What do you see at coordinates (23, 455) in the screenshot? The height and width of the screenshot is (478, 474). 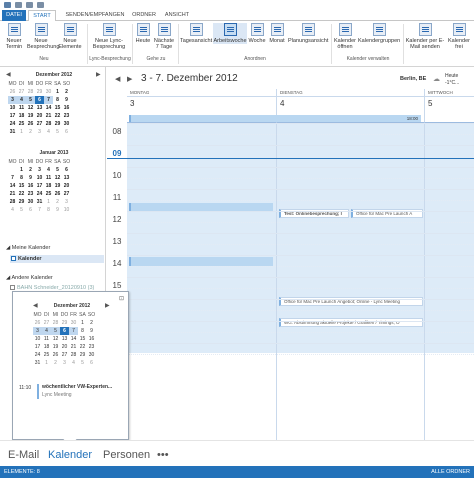 I see `nav-mail: E-Mail` at bounding box center [23, 455].